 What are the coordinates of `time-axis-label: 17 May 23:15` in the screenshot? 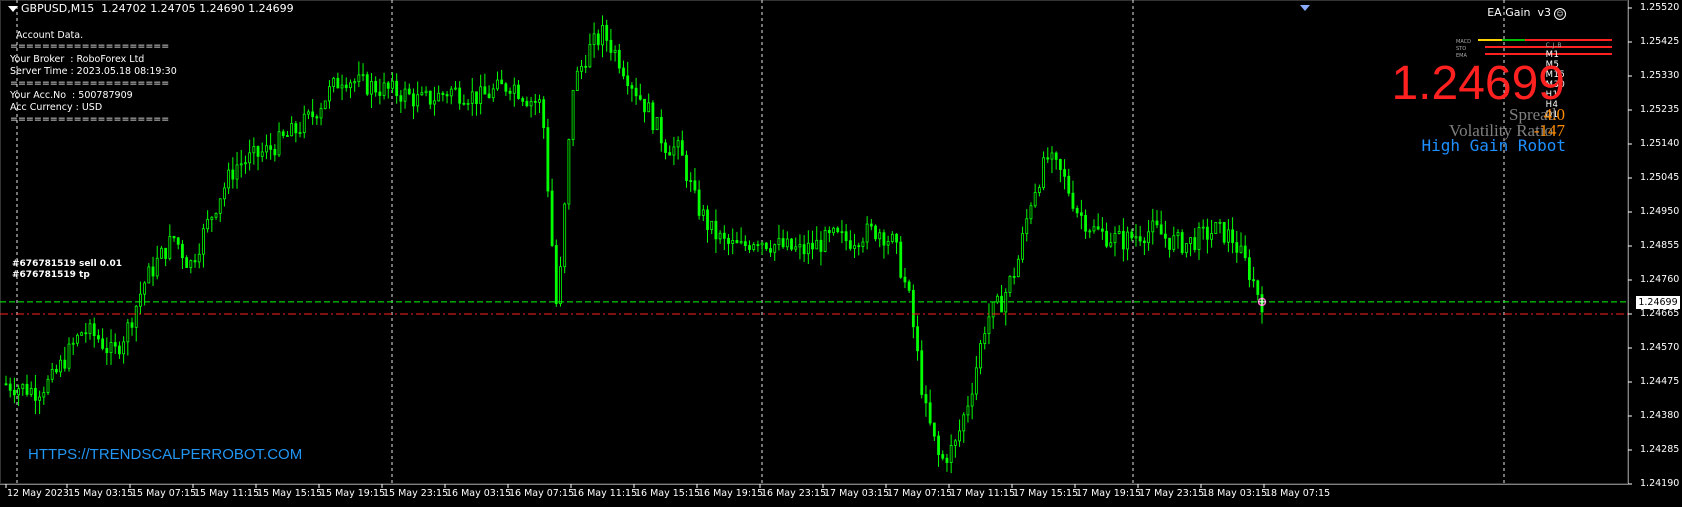 It's located at (1172, 493).